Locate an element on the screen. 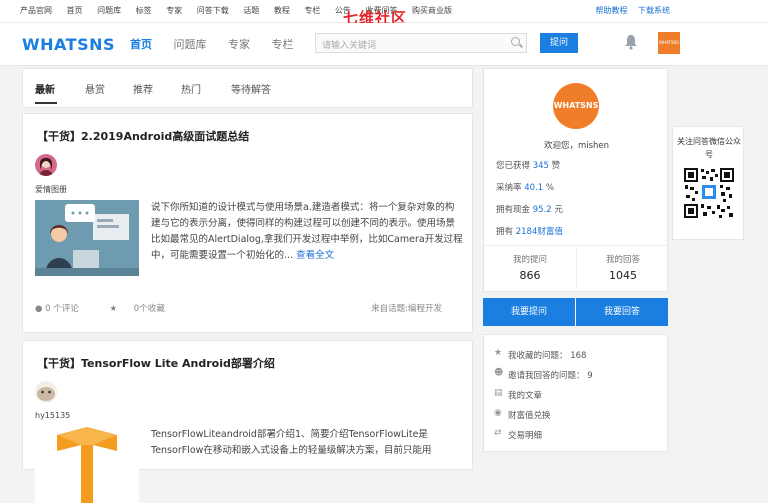 Image resolution: width=768 pixels, height=503 pixels. search-icon is located at coordinates (515, 41).